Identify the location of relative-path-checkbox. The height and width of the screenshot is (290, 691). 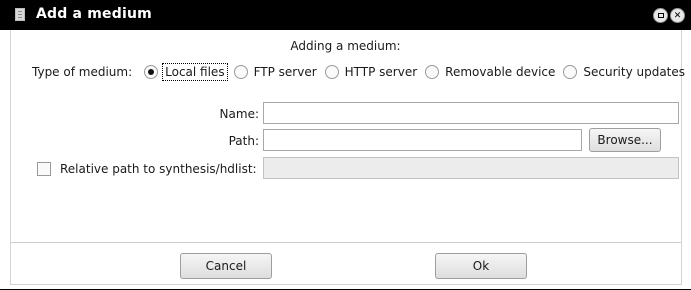
(44, 169).